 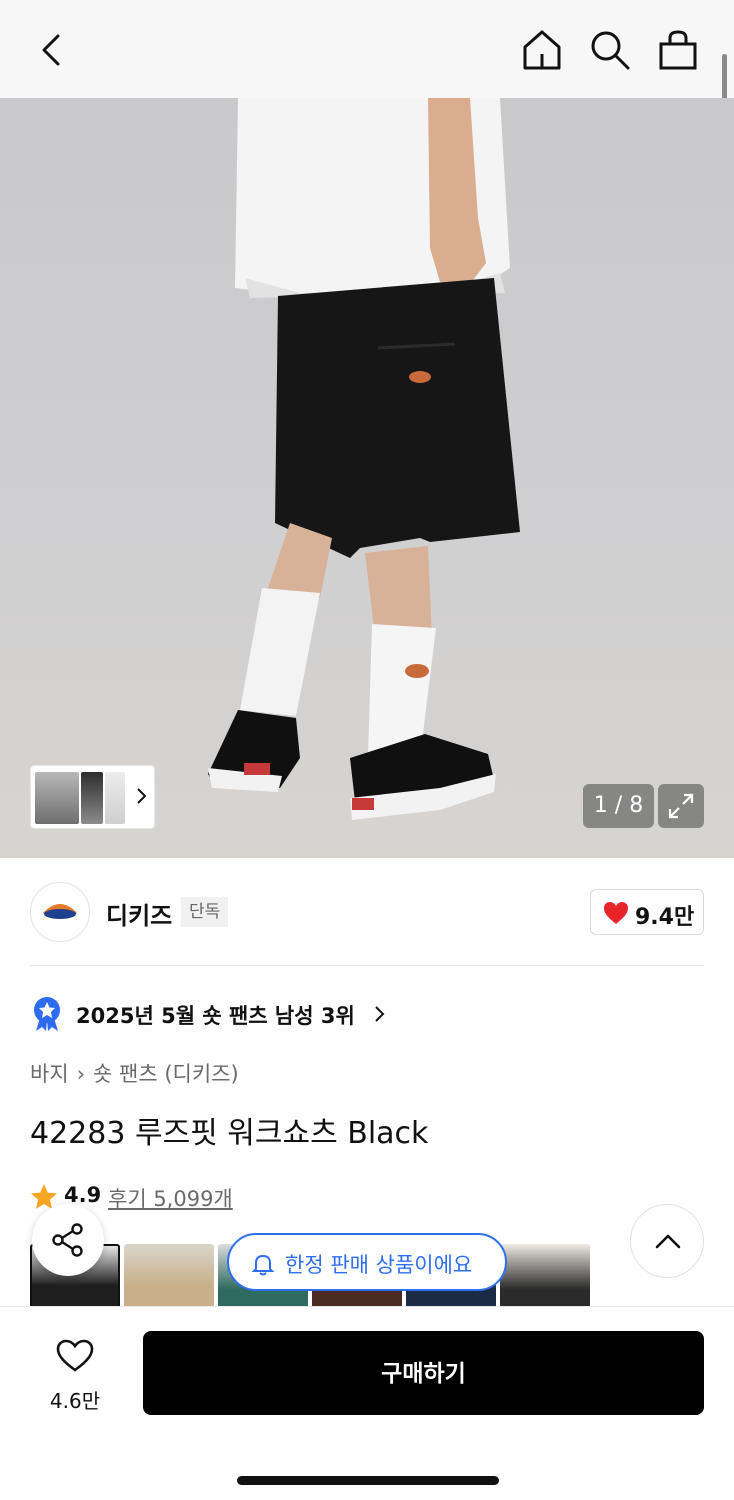 What do you see at coordinates (368, 1480) in the screenshot?
I see `home-indicator` at bounding box center [368, 1480].